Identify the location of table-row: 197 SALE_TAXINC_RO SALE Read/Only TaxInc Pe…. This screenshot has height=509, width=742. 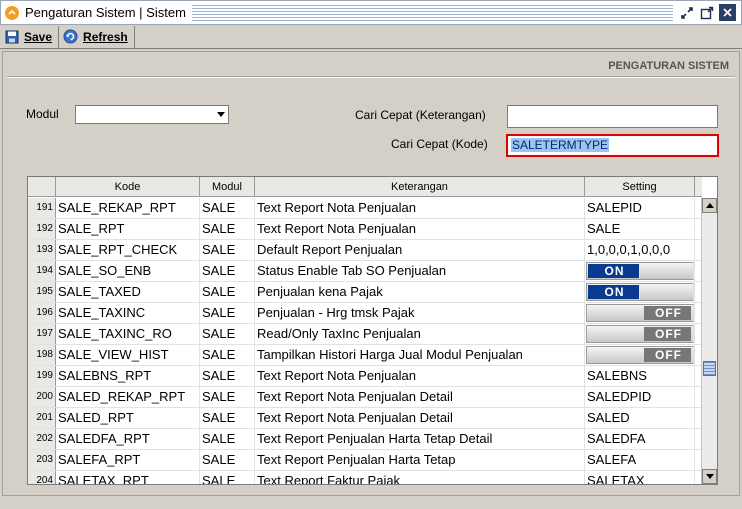
(365, 334).